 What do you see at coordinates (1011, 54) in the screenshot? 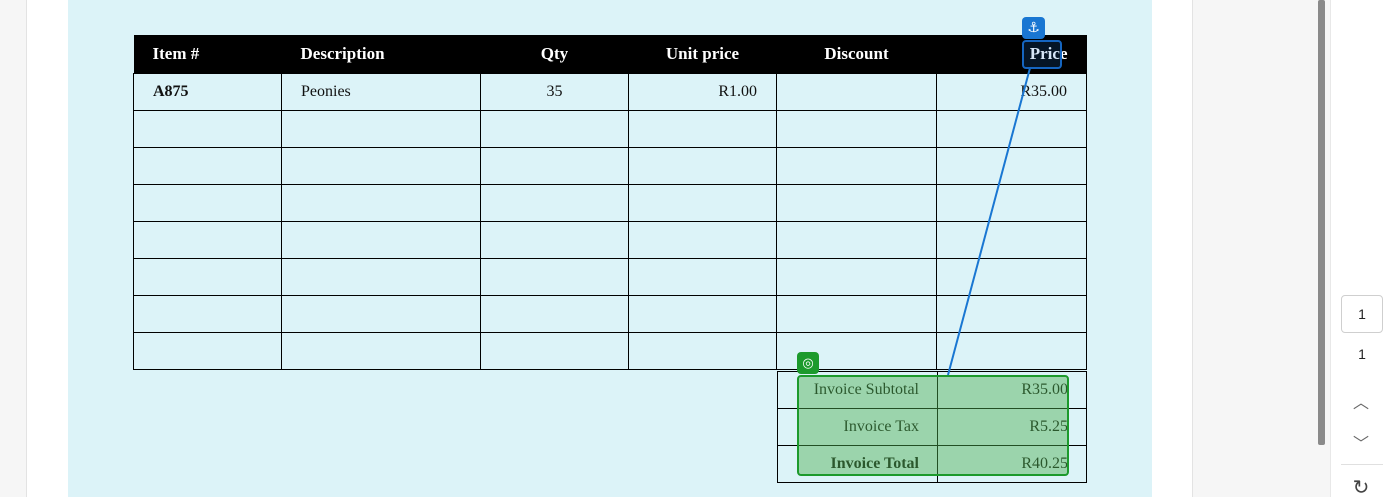
I see `header-price: Price` at bounding box center [1011, 54].